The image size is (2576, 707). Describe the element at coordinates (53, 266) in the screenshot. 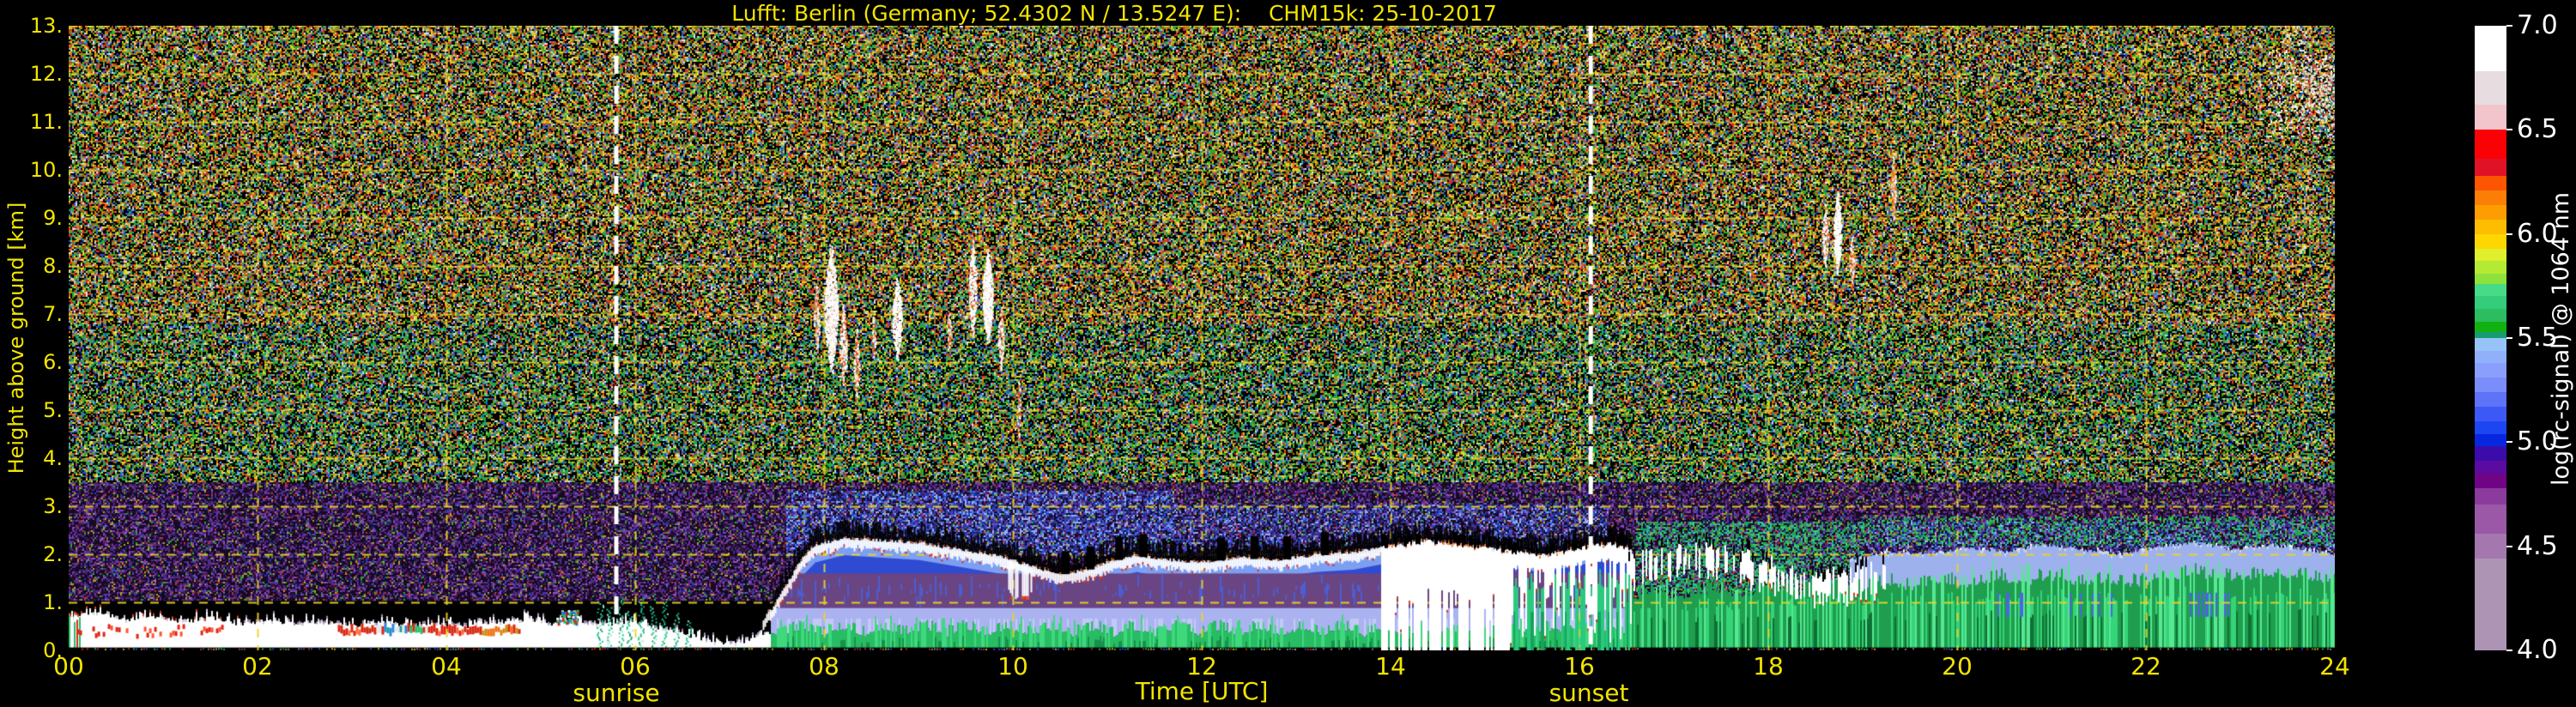

I see `y-tick-label: 8.` at that location.